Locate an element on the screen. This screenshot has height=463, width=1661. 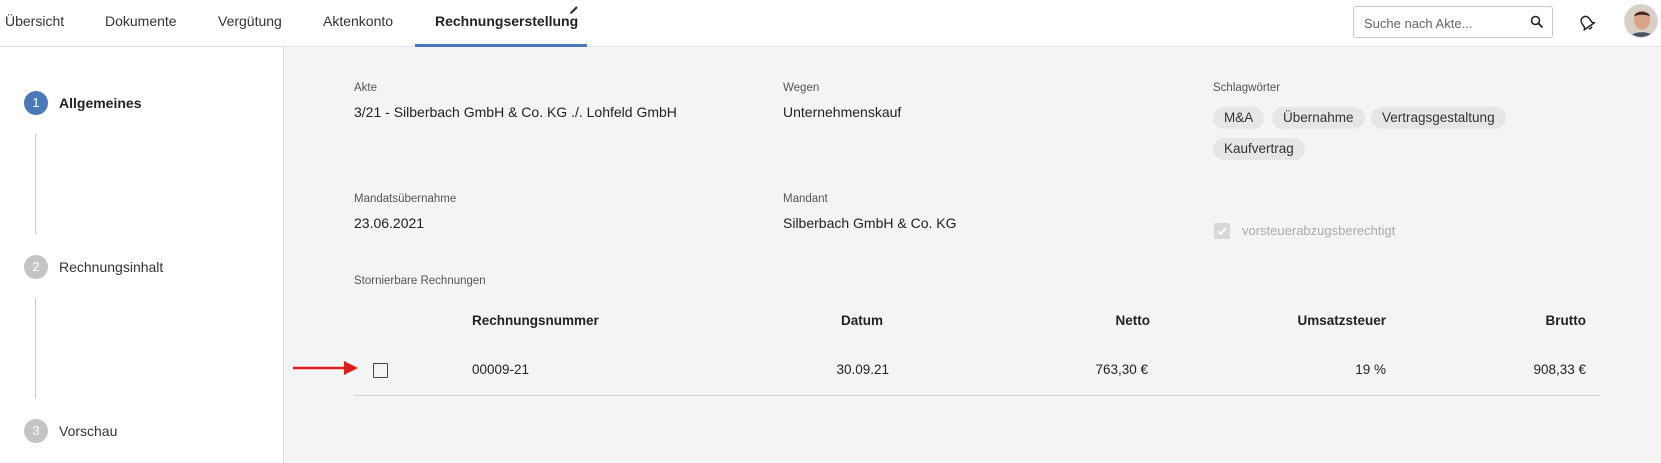
step-number: 2 is located at coordinates (36, 267).